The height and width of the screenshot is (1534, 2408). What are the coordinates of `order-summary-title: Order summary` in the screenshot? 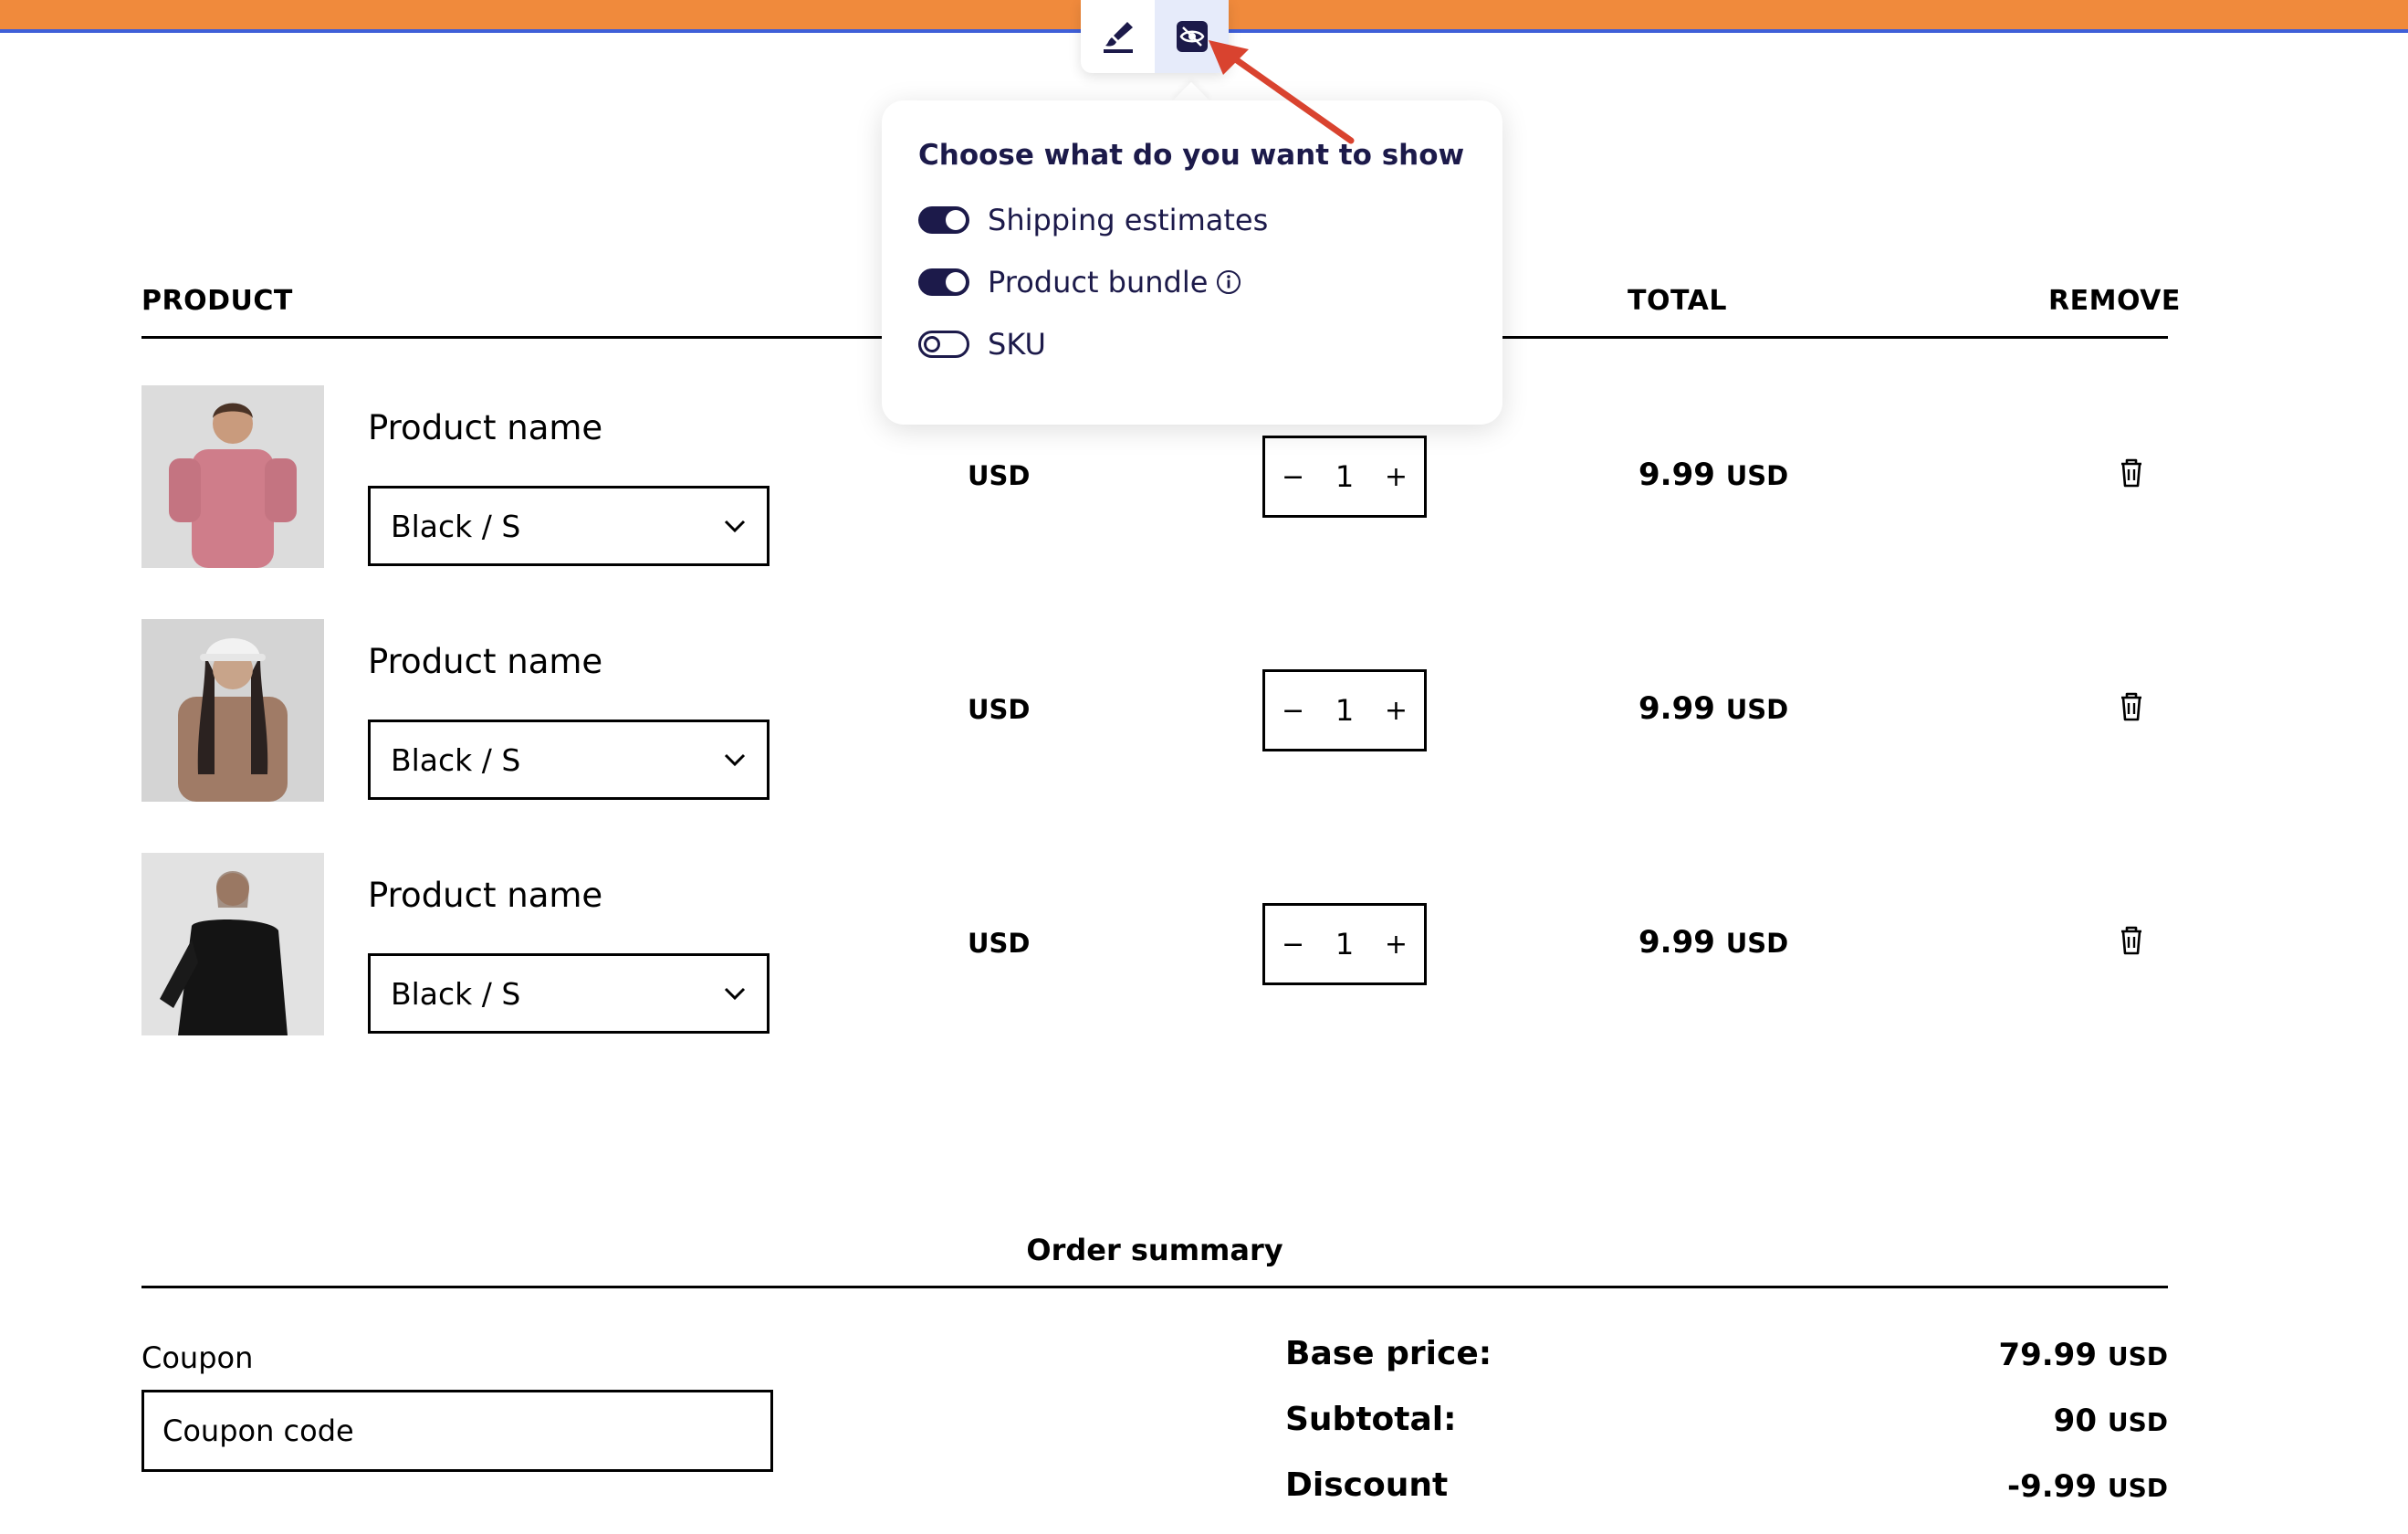 It's located at (1154, 1250).